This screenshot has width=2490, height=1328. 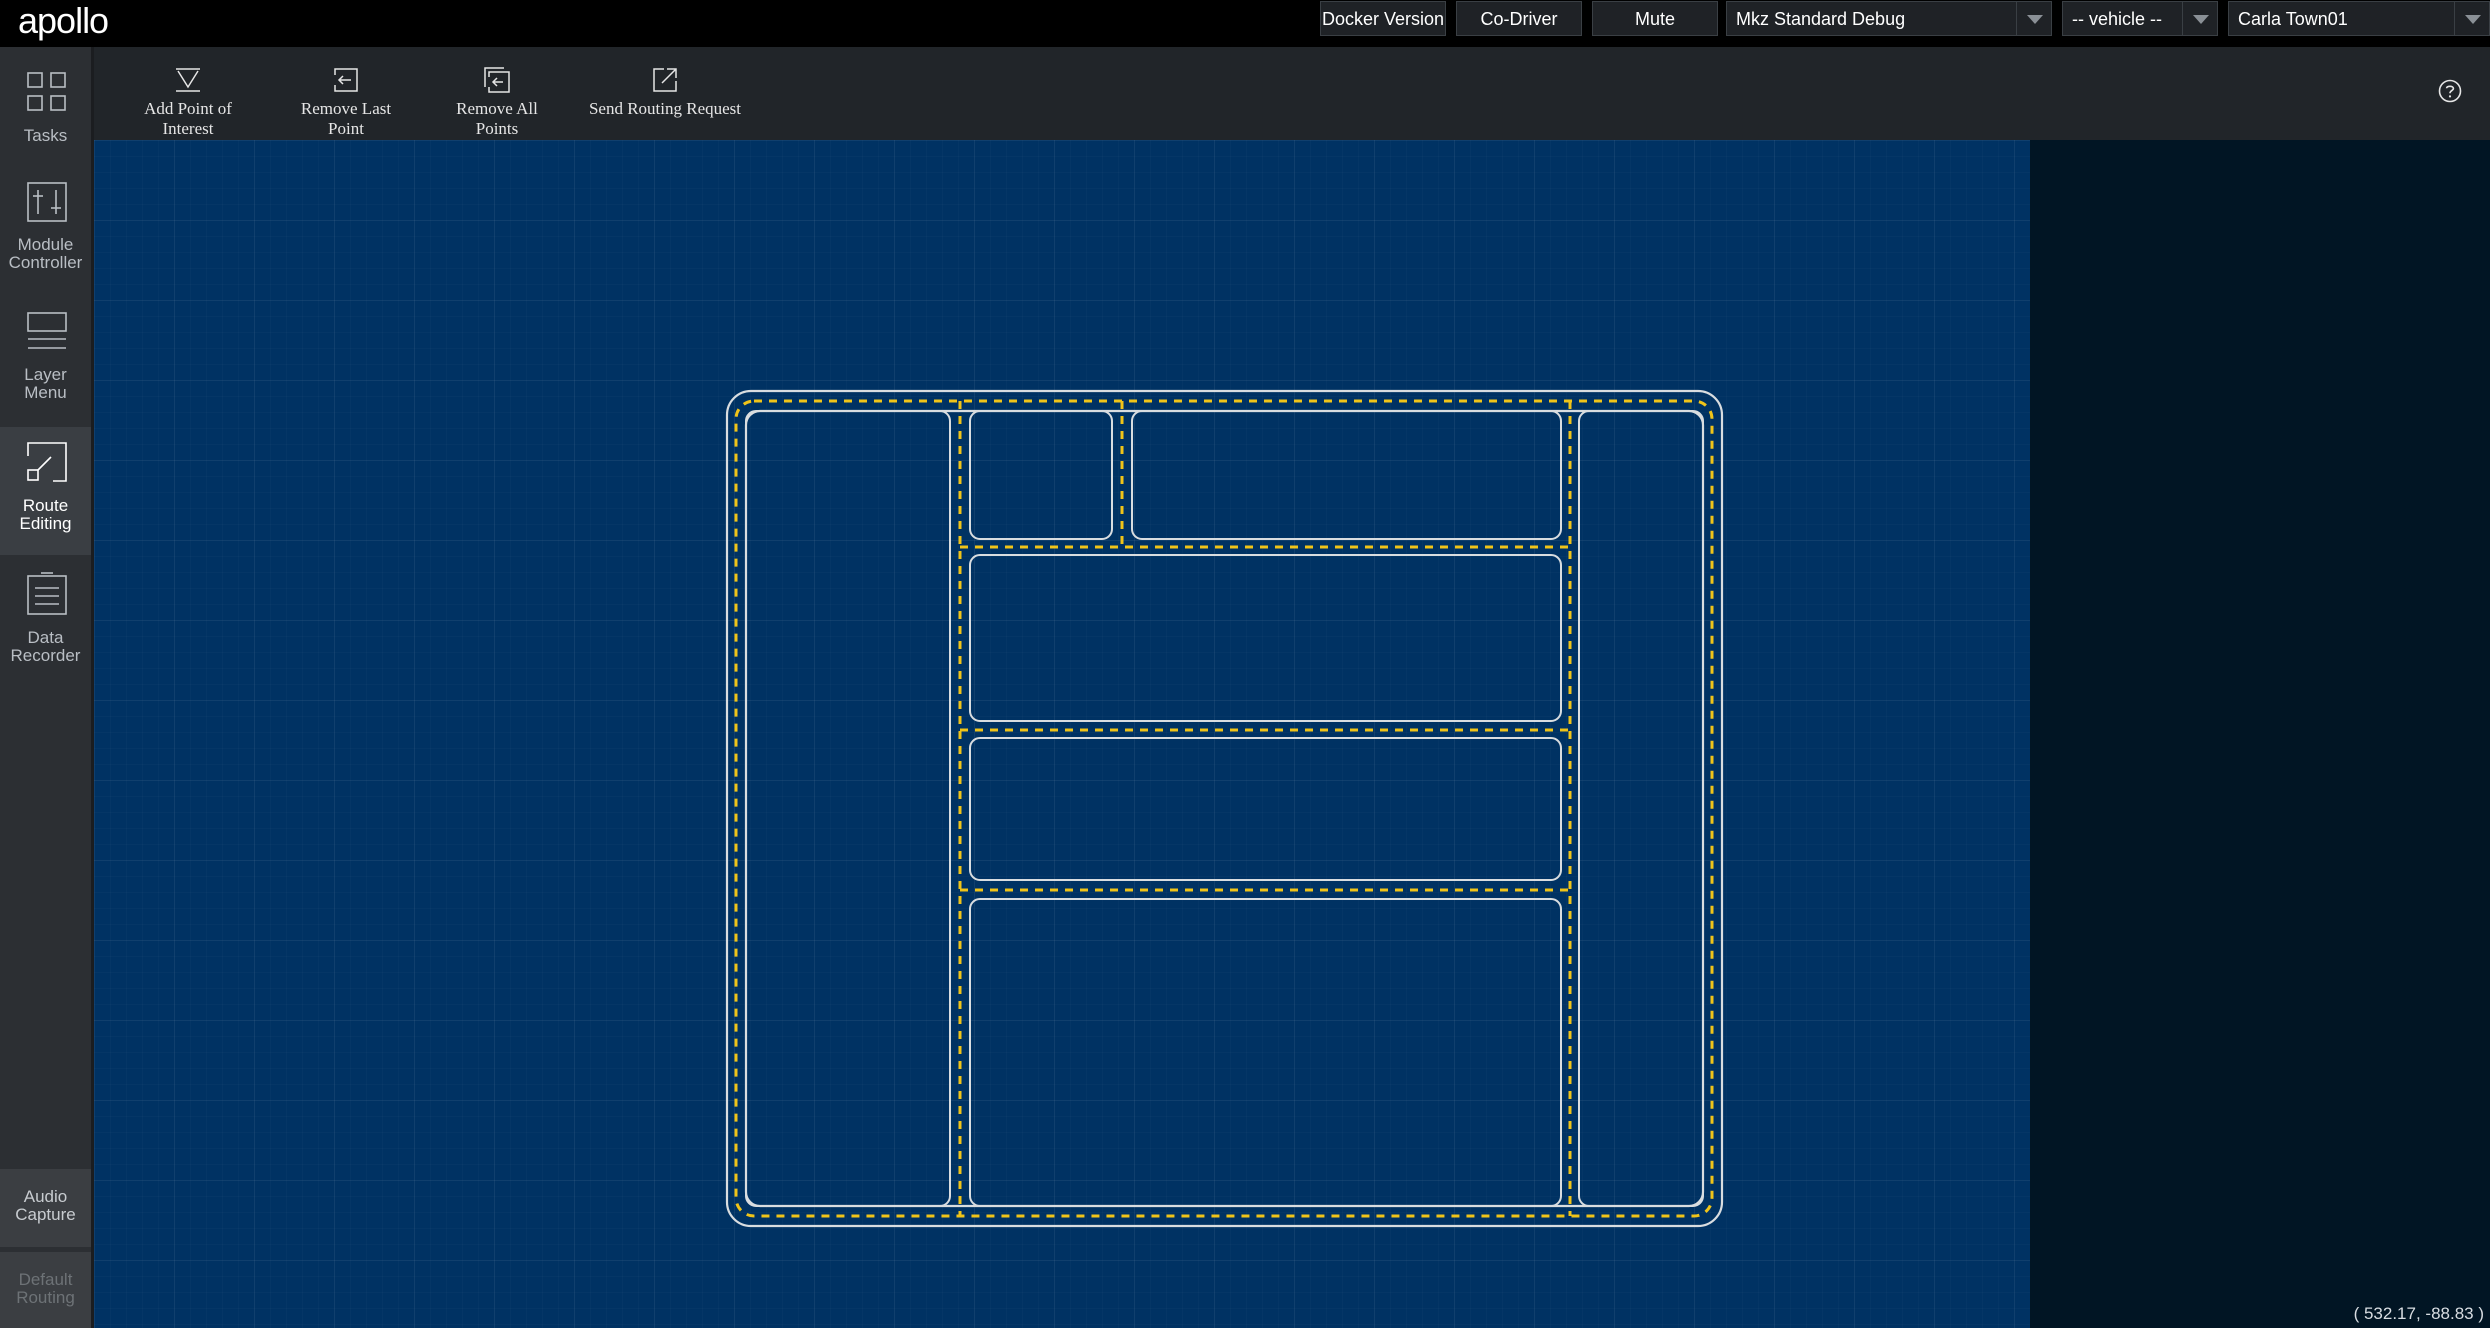 What do you see at coordinates (45, 1196) in the screenshot?
I see `audio-capture-label: Audio` at bounding box center [45, 1196].